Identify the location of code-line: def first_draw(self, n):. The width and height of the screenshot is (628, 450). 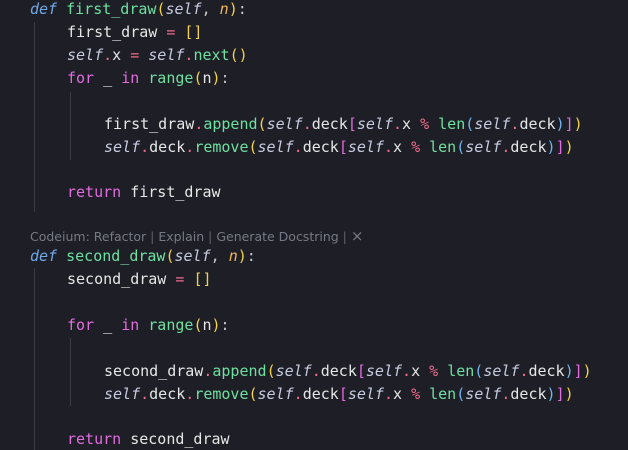
(138, 10).